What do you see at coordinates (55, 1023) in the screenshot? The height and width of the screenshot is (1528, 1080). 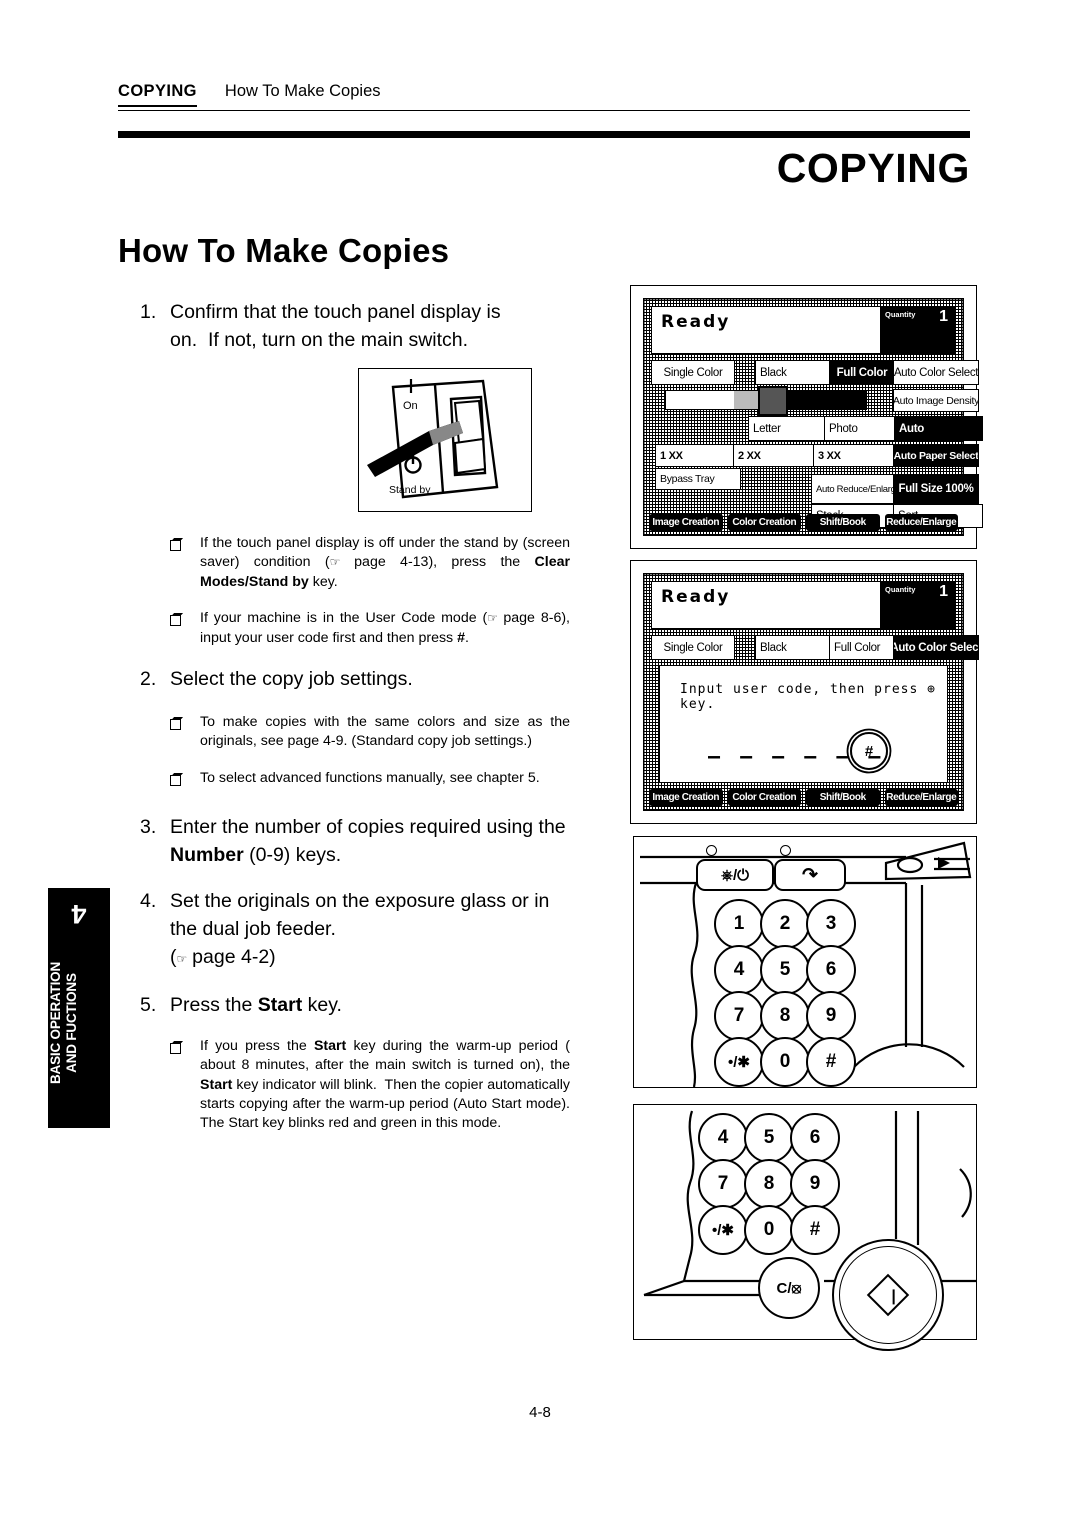 I see `side-tab-label-line1: BASIC OPERATION` at bounding box center [55, 1023].